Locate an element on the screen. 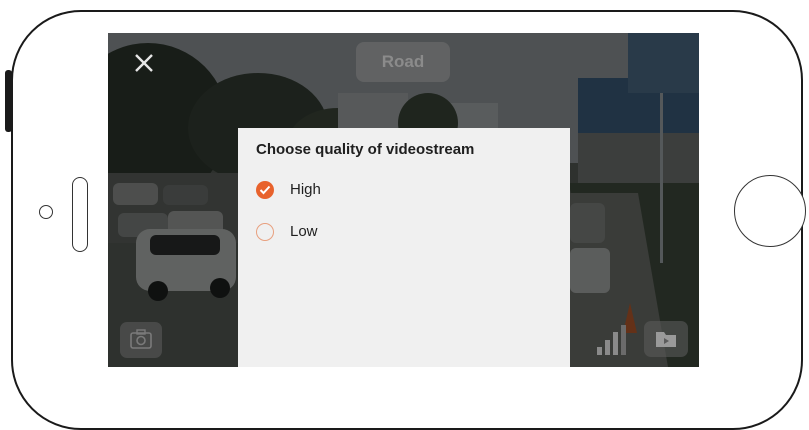  close-icon is located at coordinates (144, 63).